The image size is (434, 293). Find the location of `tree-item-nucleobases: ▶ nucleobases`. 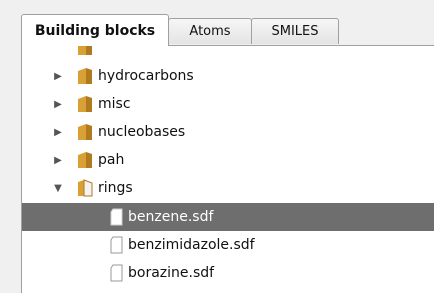

tree-item-nucleobases: ▶ nucleobases is located at coordinates (228, 132).